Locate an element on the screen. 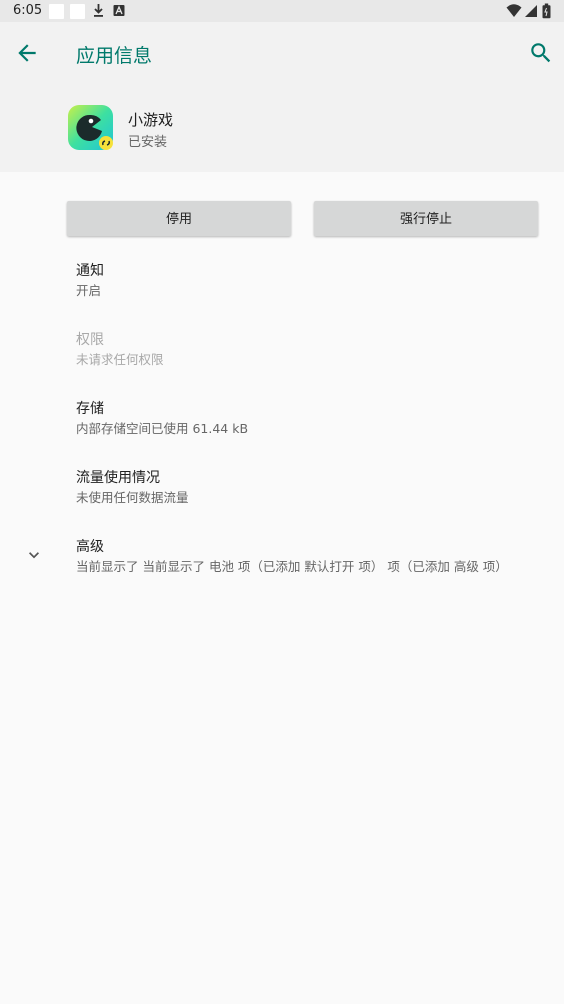 The height and width of the screenshot is (1004, 564). pref-title: 权限 is located at coordinates (90, 340).